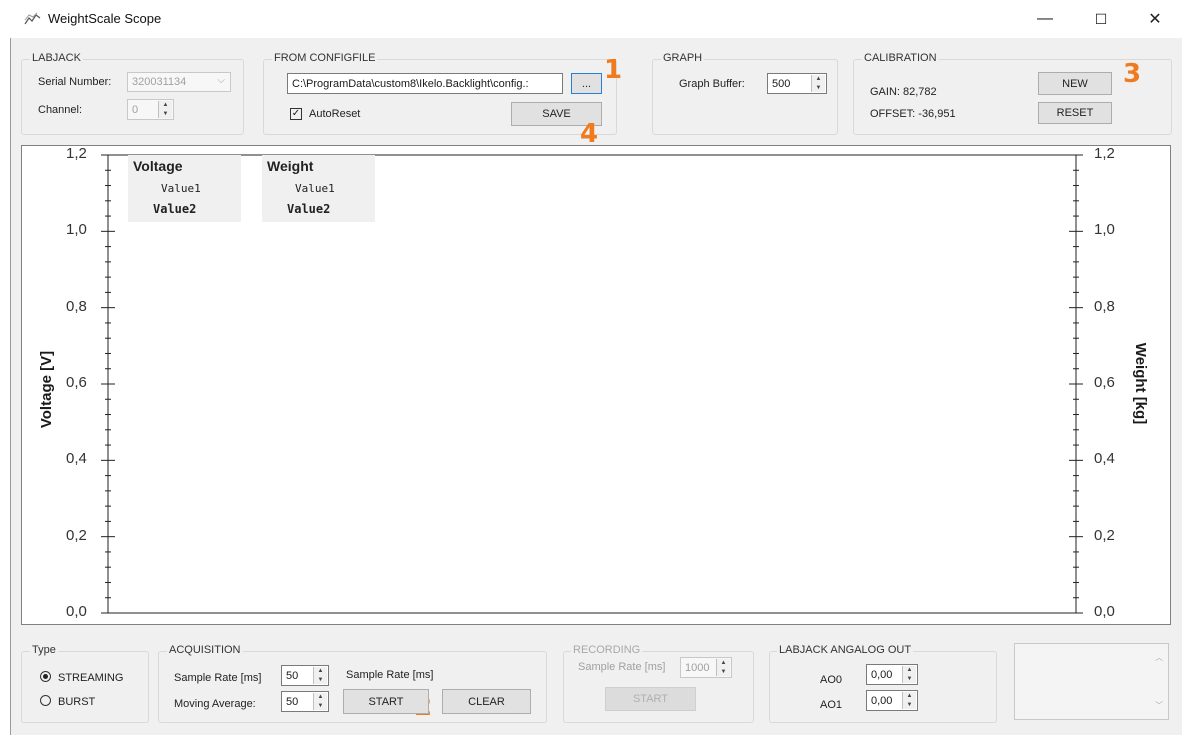 Image resolution: width=1182 pixels, height=735 pixels. I want to click on right-axis-label: Weight [kg], so click(1141, 383).